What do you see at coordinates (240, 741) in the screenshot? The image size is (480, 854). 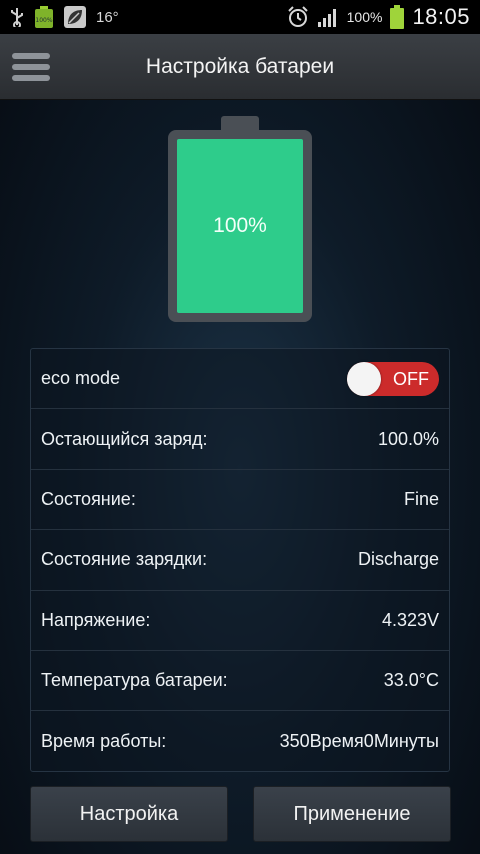 I see `uptime-row: Время работы: 350Время0Минуты` at bounding box center [240, 741].